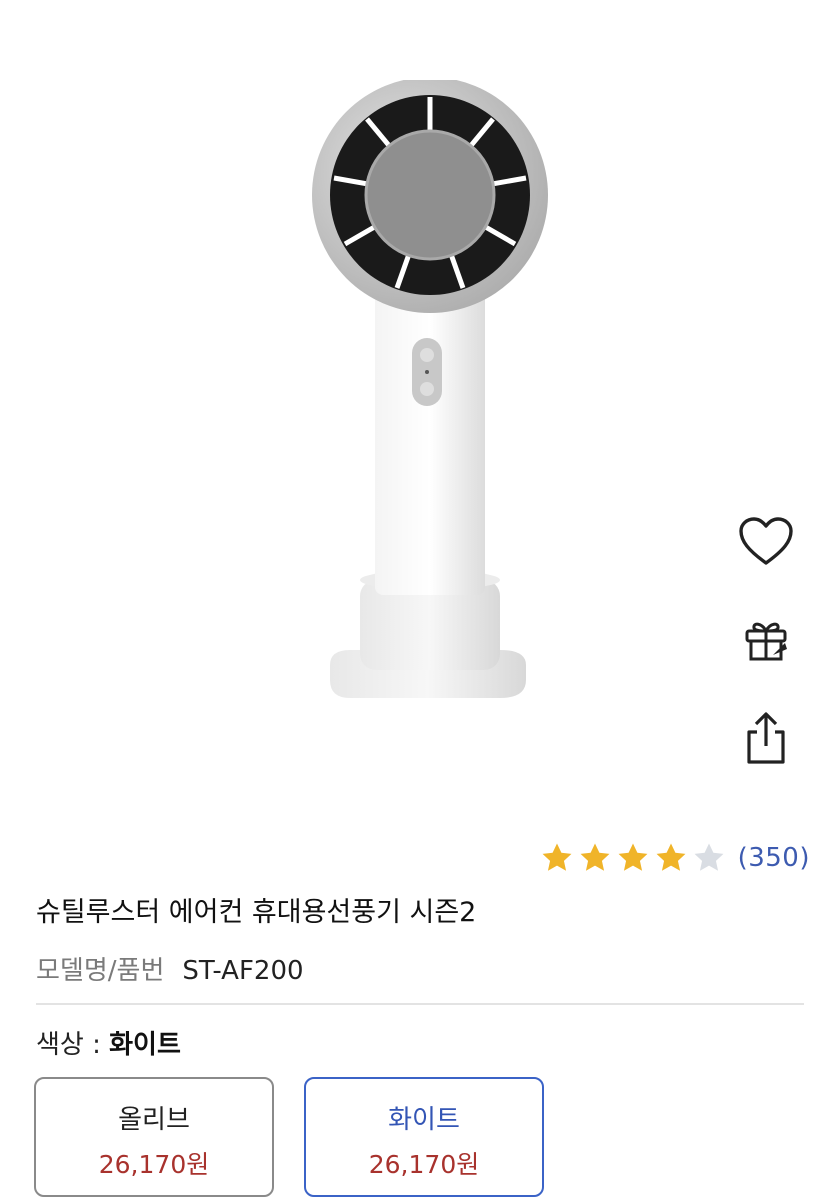 The image size is (838, 1200). What do you see at coordinates (145, 1045) in the screenshot?
I see `selected-color: 화이트` at bounding box center [145, 1045].